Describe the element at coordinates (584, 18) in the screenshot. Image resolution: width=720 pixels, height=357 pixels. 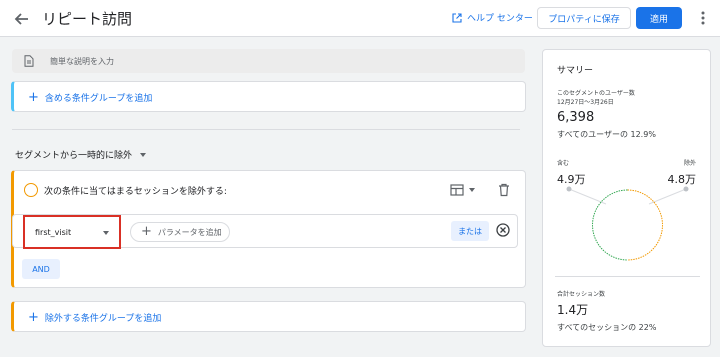
I see `save-to-property-button: プロパティに保存` at that location.